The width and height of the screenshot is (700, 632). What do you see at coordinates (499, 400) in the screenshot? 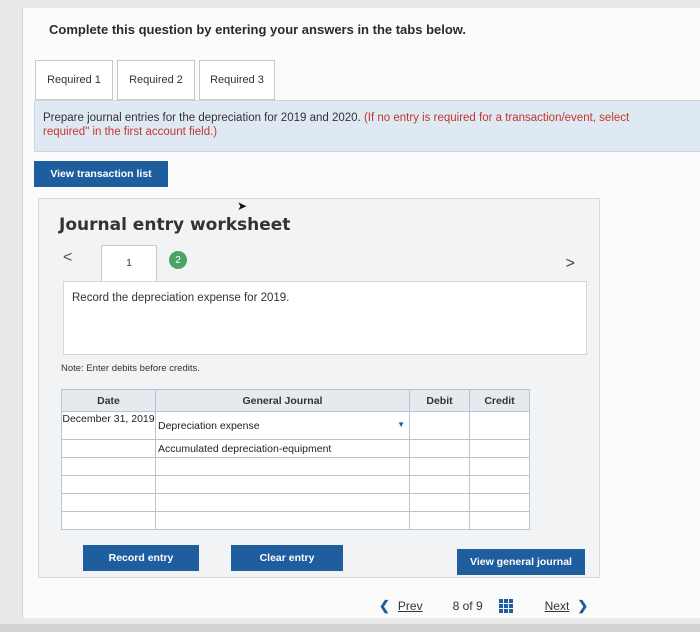
I see `header-credit: Credit` at bounding box center [499, 400].